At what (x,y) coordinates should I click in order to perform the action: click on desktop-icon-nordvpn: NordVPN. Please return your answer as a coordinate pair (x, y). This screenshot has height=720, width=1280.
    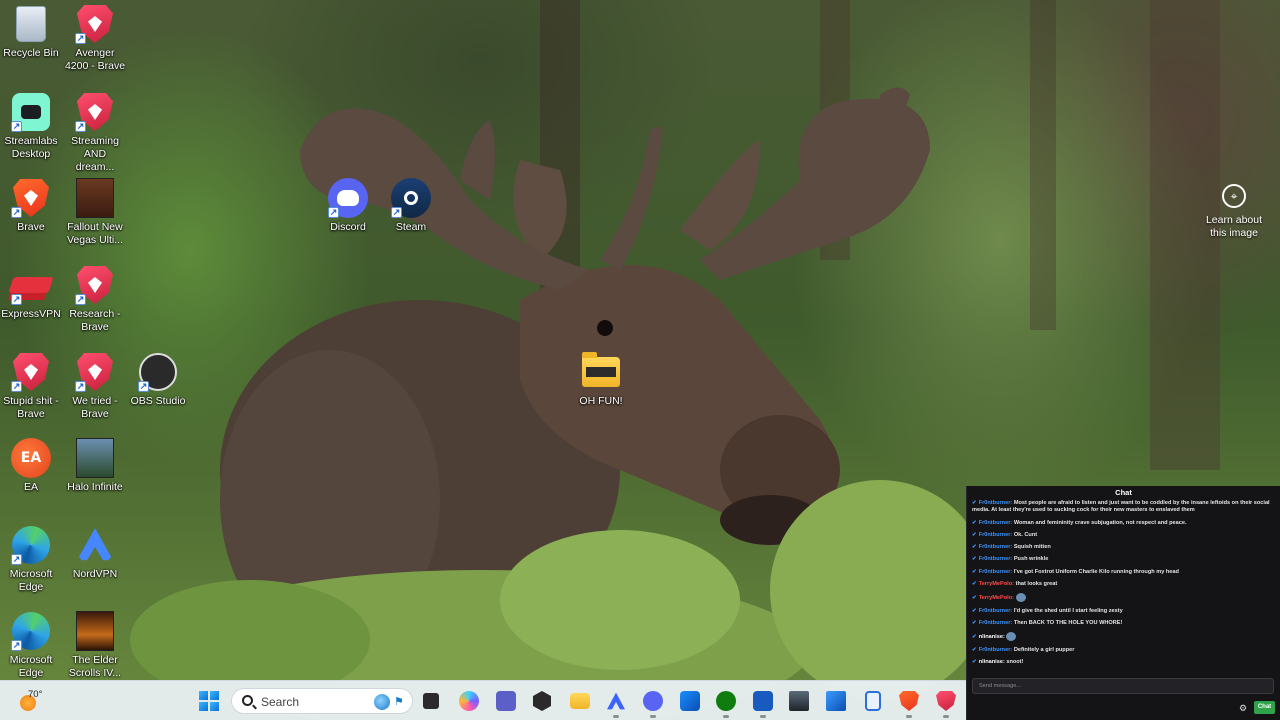
    Looking at the image, I should click on (95, 553).